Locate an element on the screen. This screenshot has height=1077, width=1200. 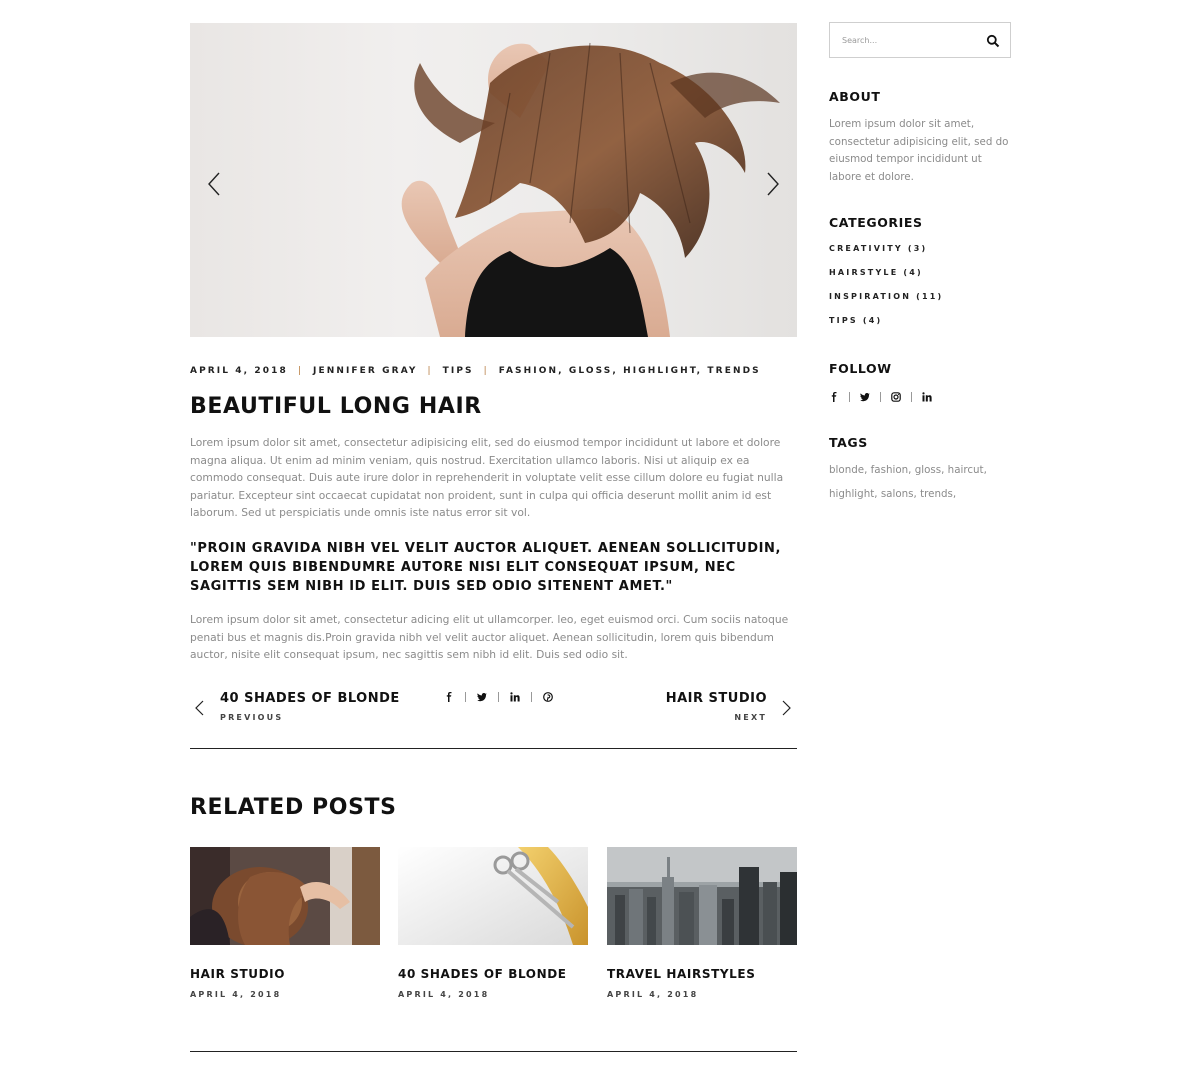
pinterest-icon is located at coordinates (548, 696).